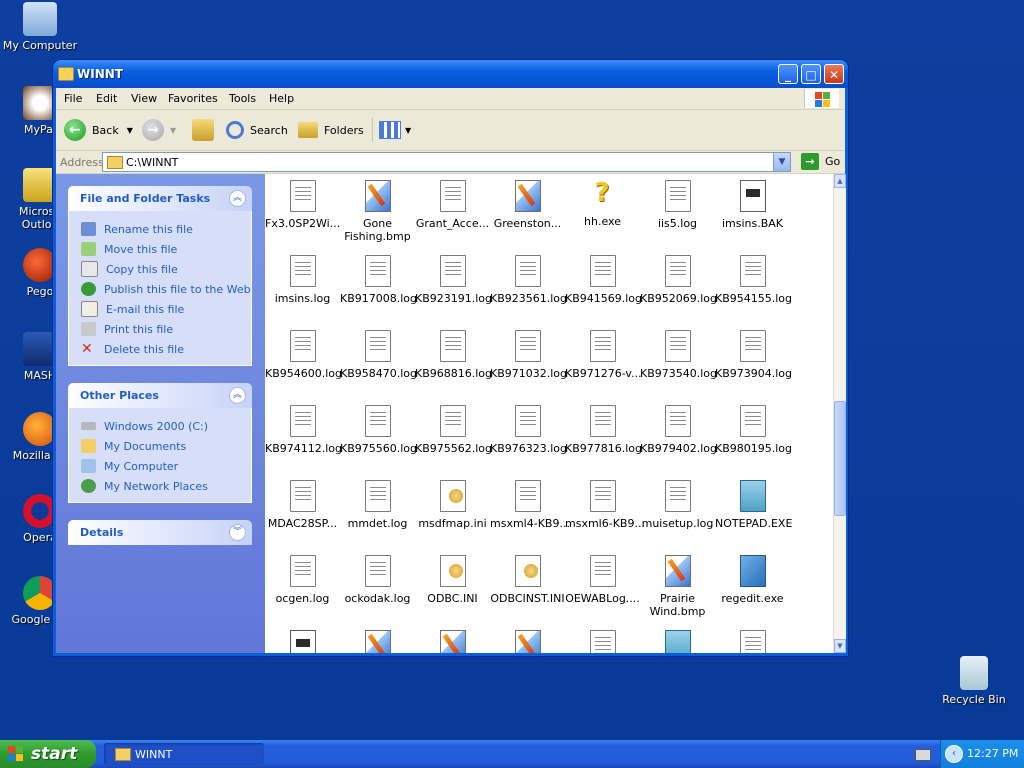 This screenshot has width=1024, height=768. I want to click on file-item: Prairie Wind.bmp, so click(677, 586).